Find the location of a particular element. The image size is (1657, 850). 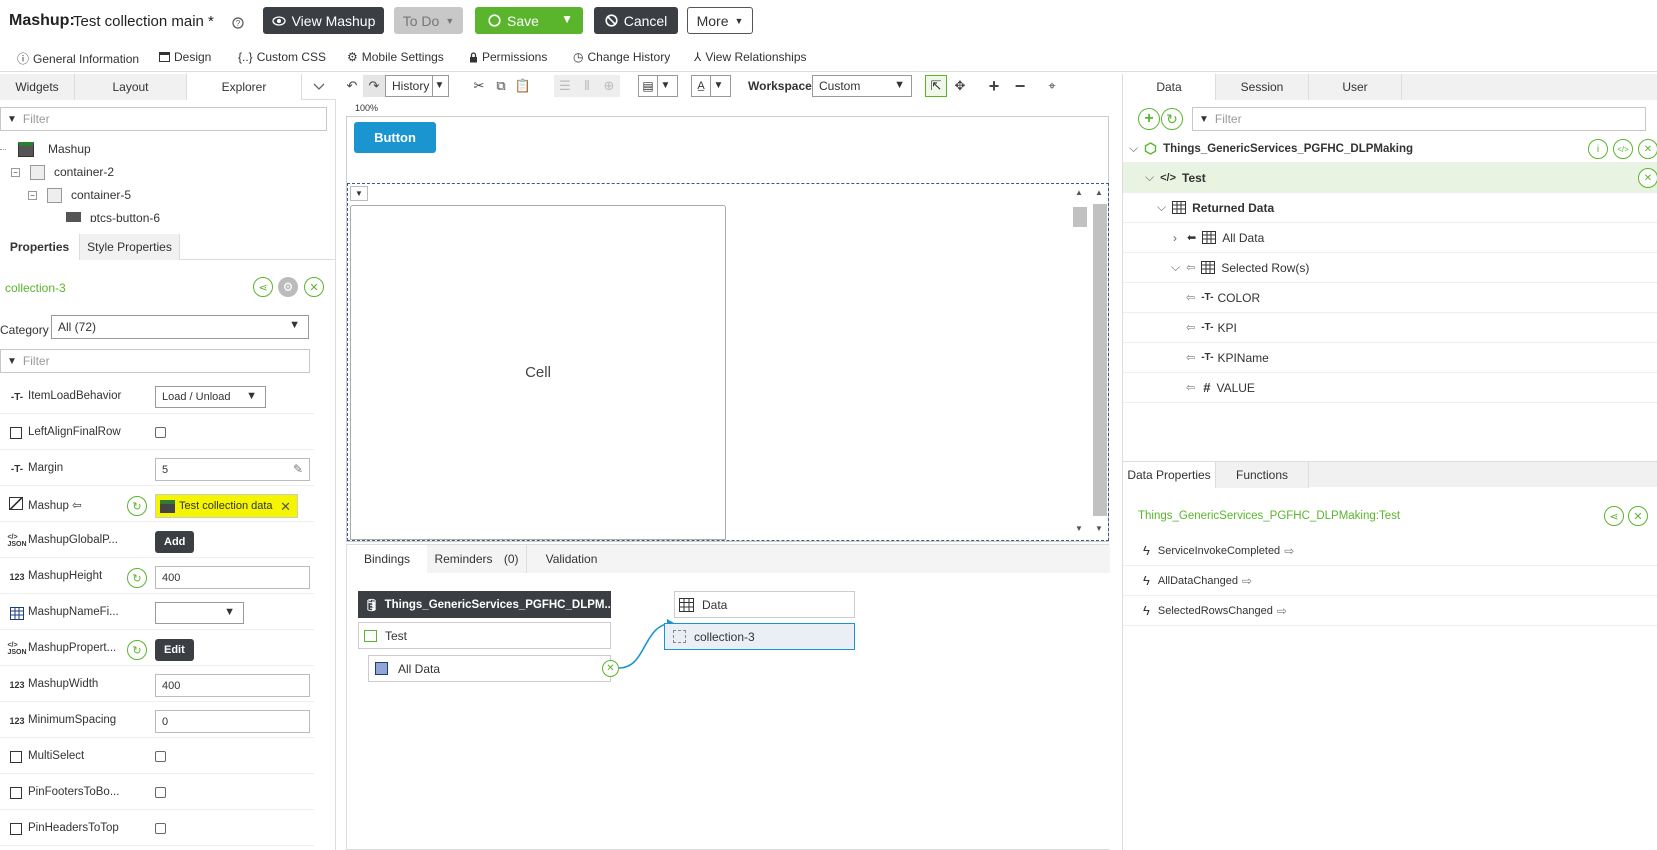

collection-cell: Cell is located at coordinates (538, 372).